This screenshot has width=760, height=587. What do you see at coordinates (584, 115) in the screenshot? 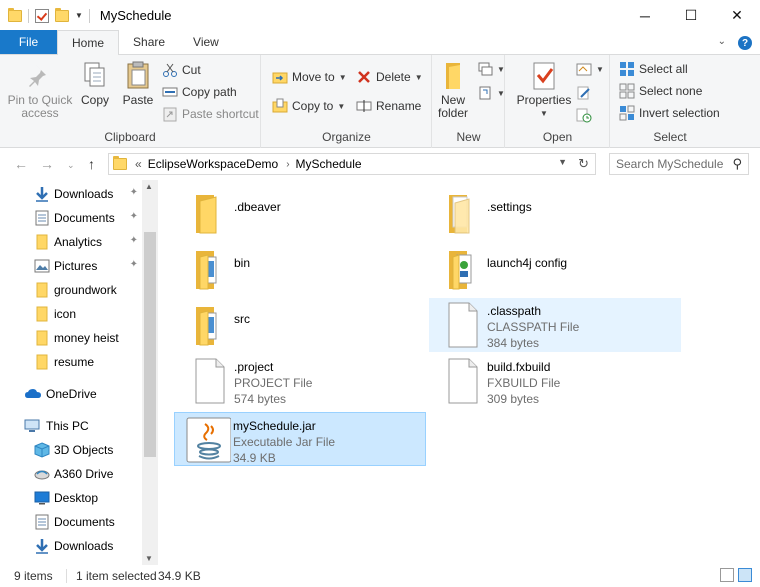
I see `history-button` at bounding box center [584, 115].